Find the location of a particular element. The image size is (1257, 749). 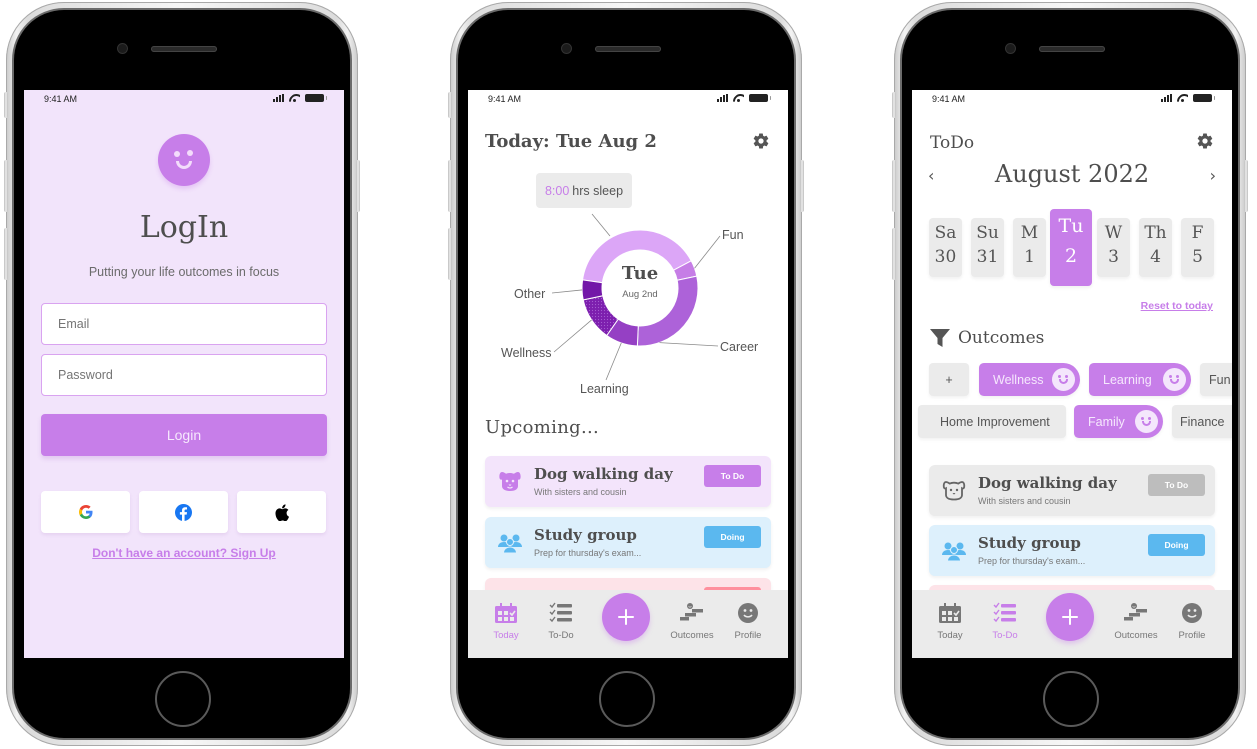

reset-to-today-link: Reset to today is located at coordinates (1177, 306).